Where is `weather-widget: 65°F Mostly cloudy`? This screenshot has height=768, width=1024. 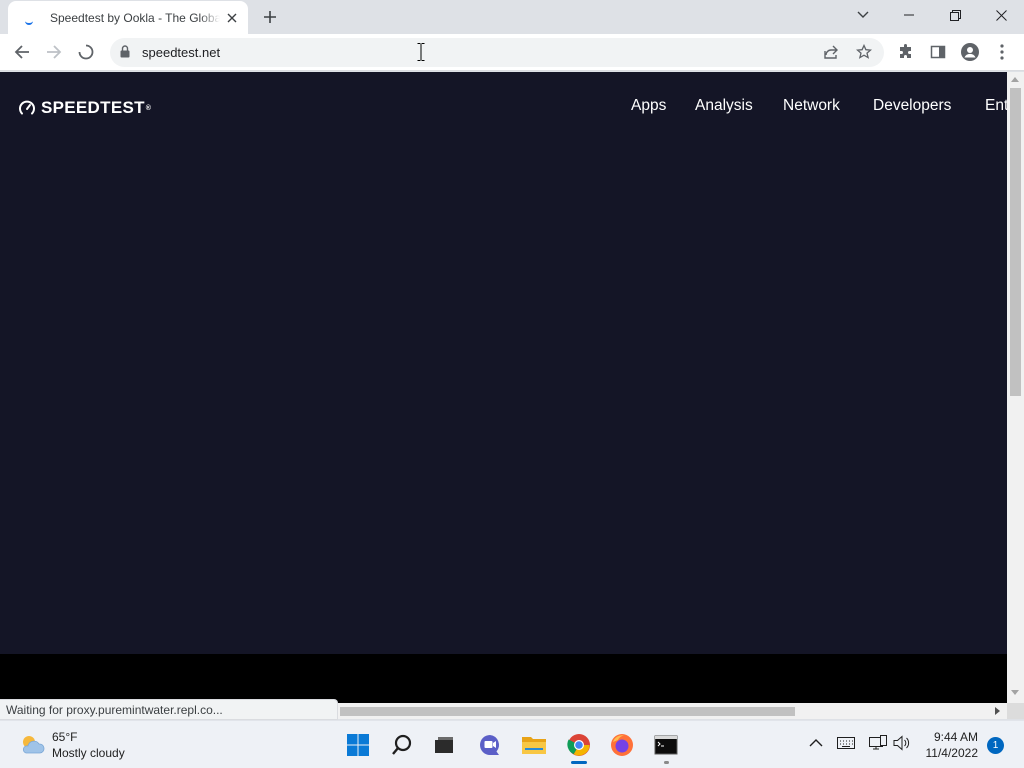
weather-widget: 65°F Mostly cloudy is located at coordinates (71, 745).